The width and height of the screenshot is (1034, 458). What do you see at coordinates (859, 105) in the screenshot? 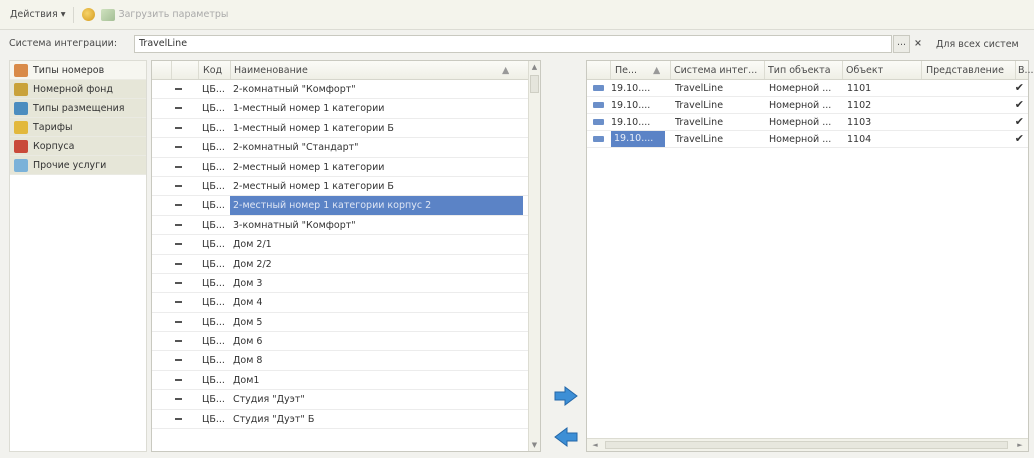
I see `row-object: 1102` at bounding box center [859, 105].